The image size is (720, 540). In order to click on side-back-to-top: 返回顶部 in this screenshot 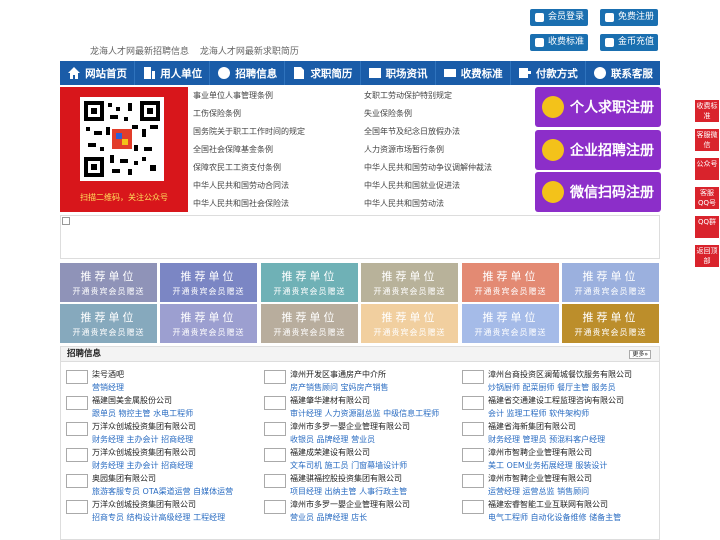, I will do `click(707, 256)`.